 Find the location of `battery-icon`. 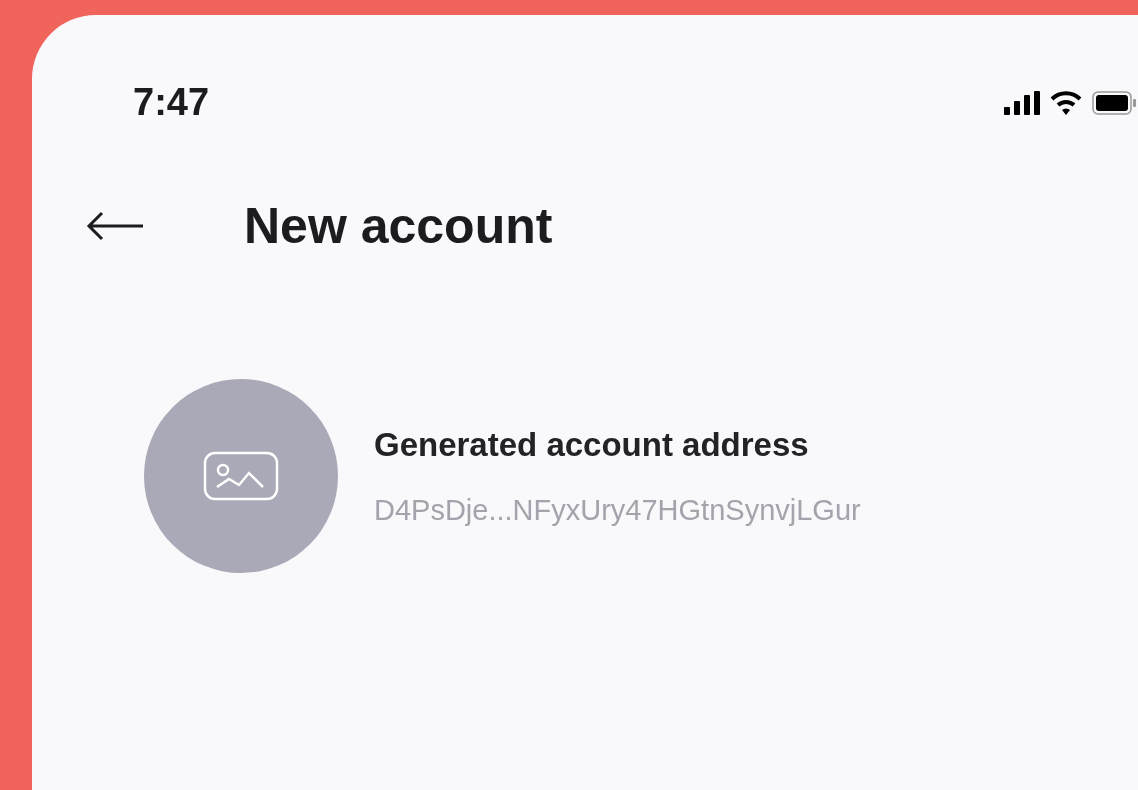

battery-icon is located at coordinates (1114, 102).